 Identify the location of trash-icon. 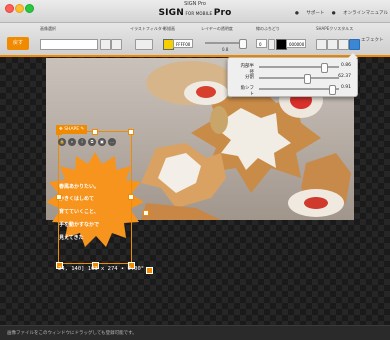
(116, 44).